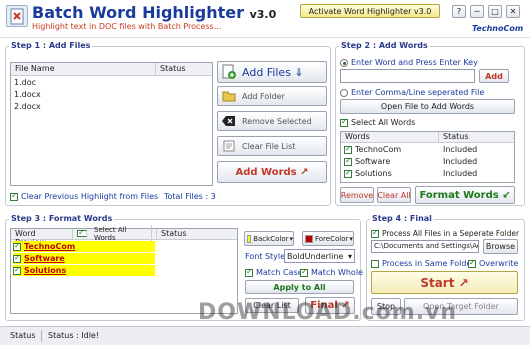 This screenshot has width=530, height=345. I want to click on col-file-status: Status, so click(184, 69).